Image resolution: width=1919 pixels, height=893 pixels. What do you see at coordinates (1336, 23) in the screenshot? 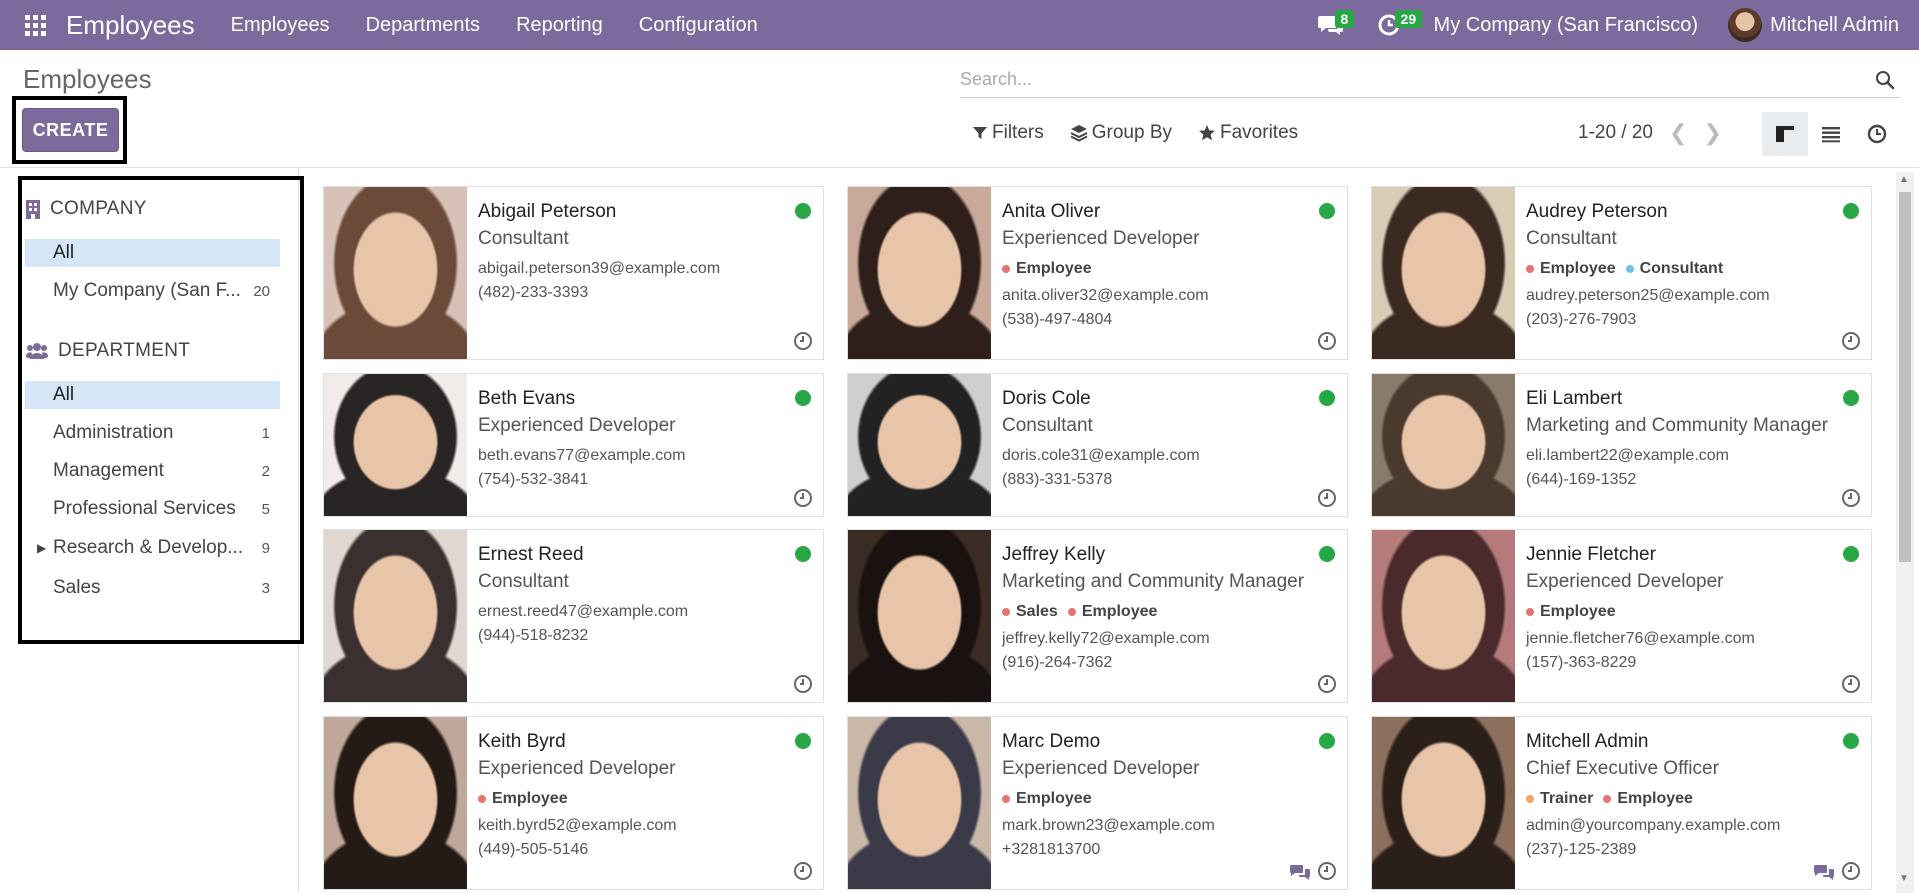
I see `messaging-menu: 8` at bounding box center [1336, 23].